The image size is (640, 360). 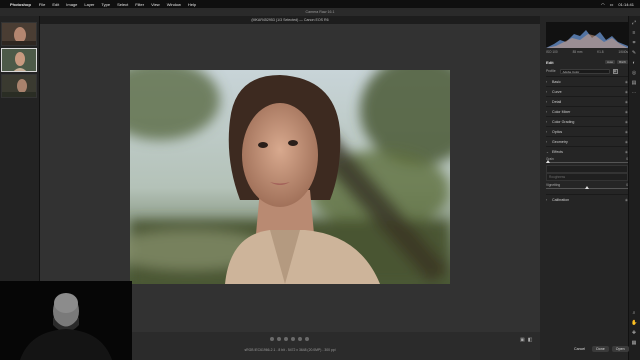 I want to click on open-button: Open, so click(x=620, y=349).